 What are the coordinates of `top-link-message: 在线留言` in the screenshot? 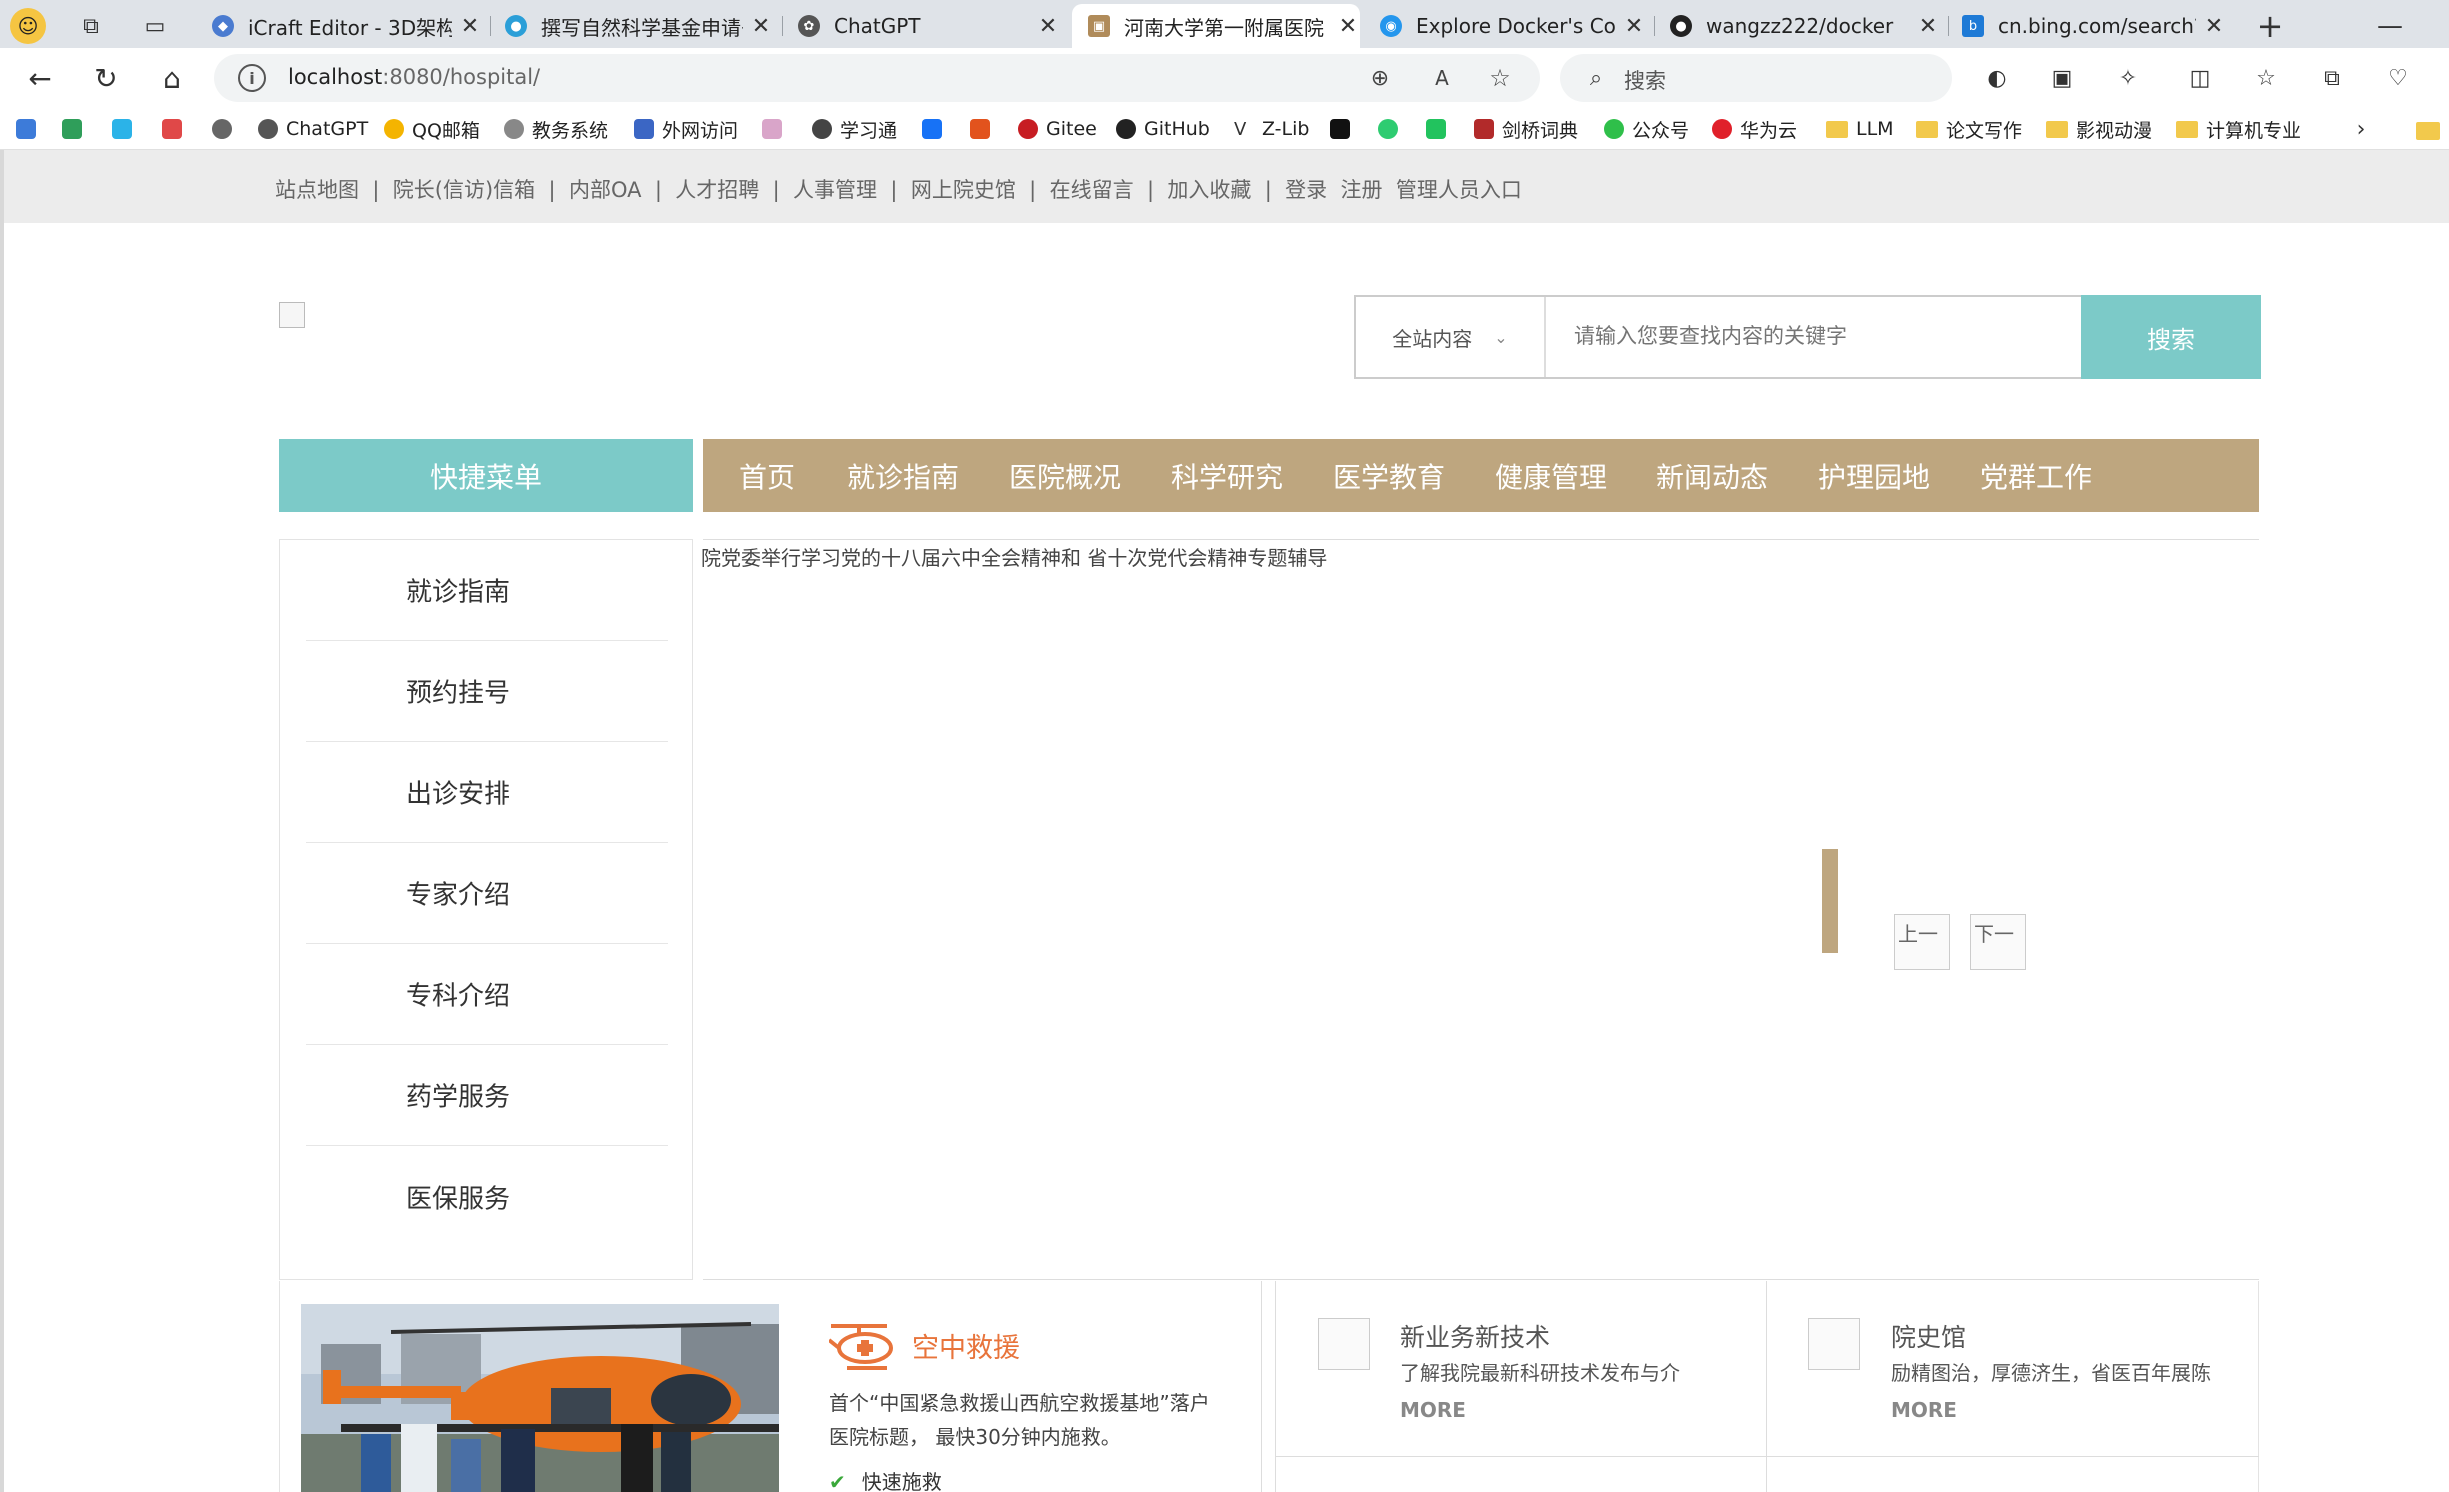 It's located at (1092, 190).